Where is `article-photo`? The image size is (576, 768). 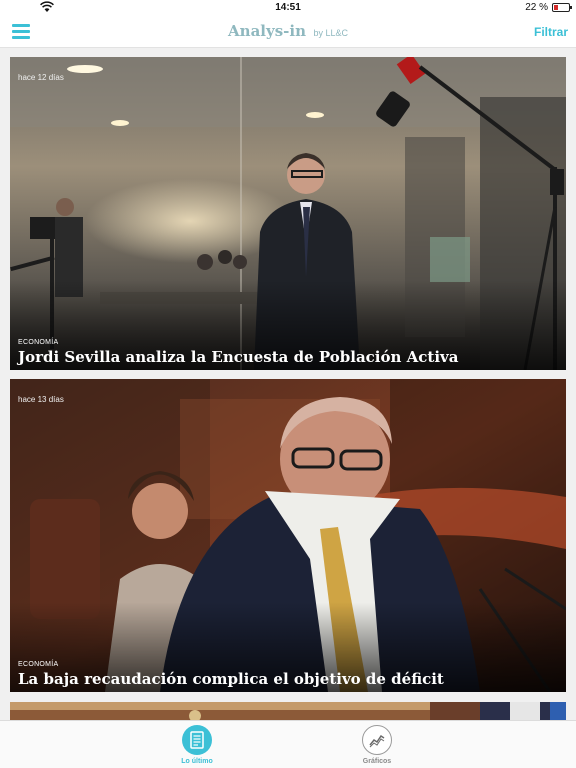
article-photo is located at coordinates (288, 711).